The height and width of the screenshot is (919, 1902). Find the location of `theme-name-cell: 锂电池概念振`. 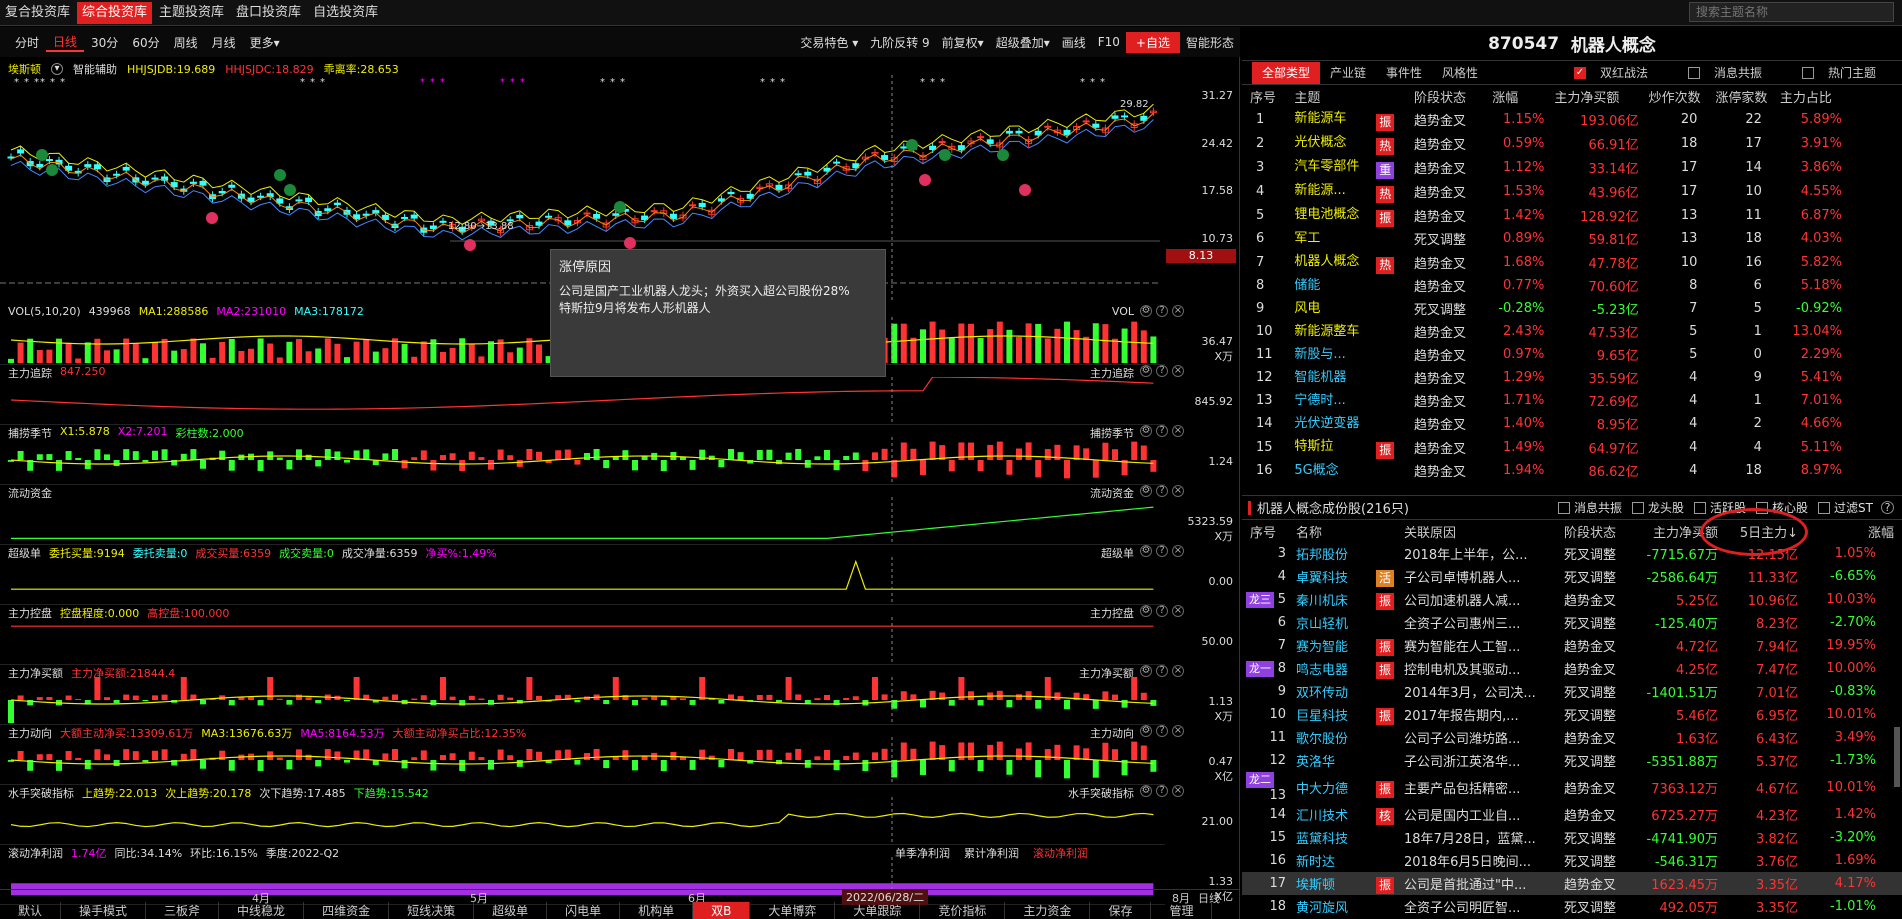

theme-name-cell: 锂电池概念振 is located at coordinates (1350, 215).